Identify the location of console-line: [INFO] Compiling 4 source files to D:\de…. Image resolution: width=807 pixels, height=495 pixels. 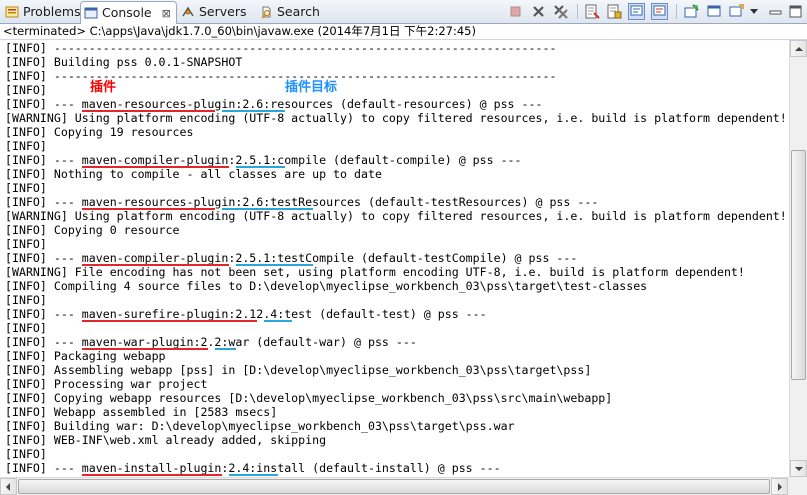
(326, 286).